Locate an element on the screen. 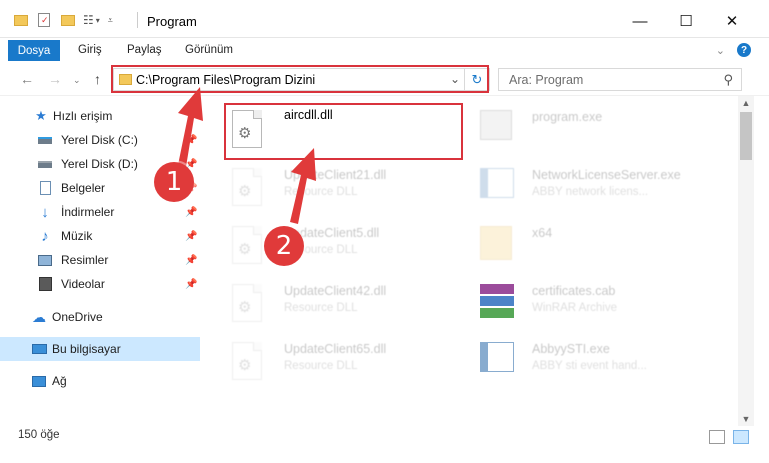 This screenshot has width=769, height=463. sidebar-item-label: OneDrive is located at coordinates (77, 317).